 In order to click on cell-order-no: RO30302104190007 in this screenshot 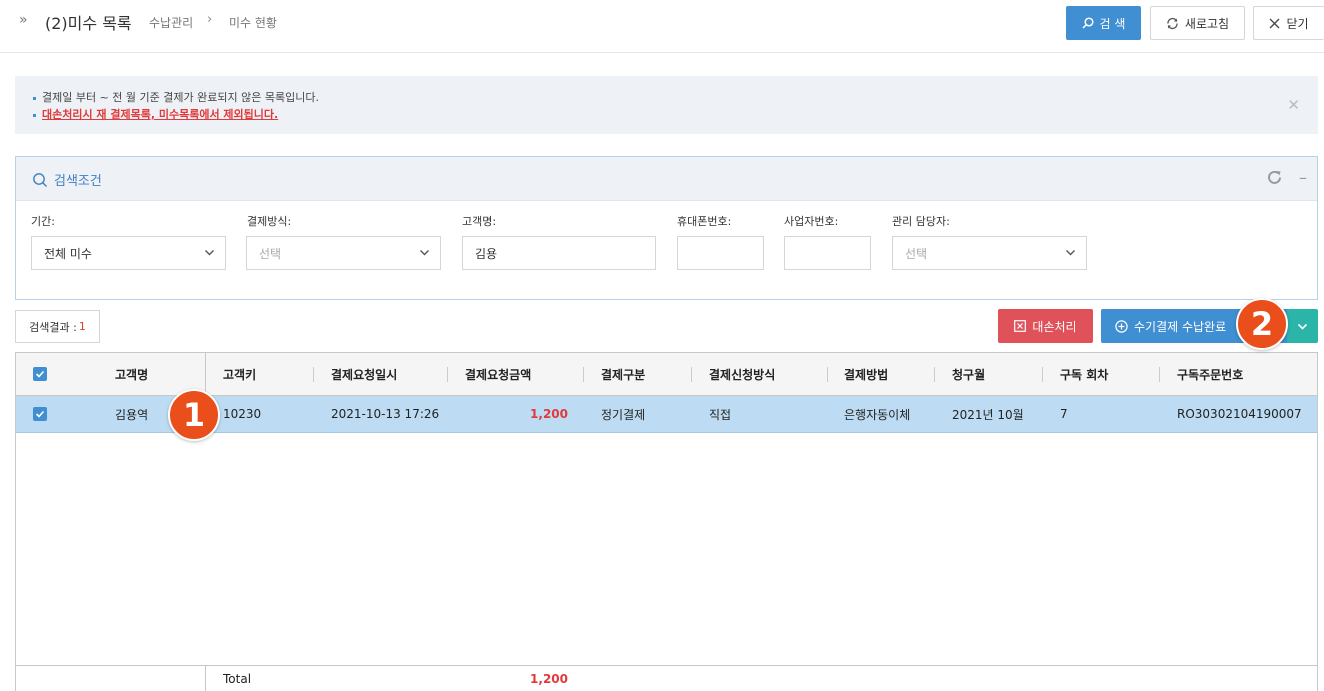, I will do `click(1239, 414)`.